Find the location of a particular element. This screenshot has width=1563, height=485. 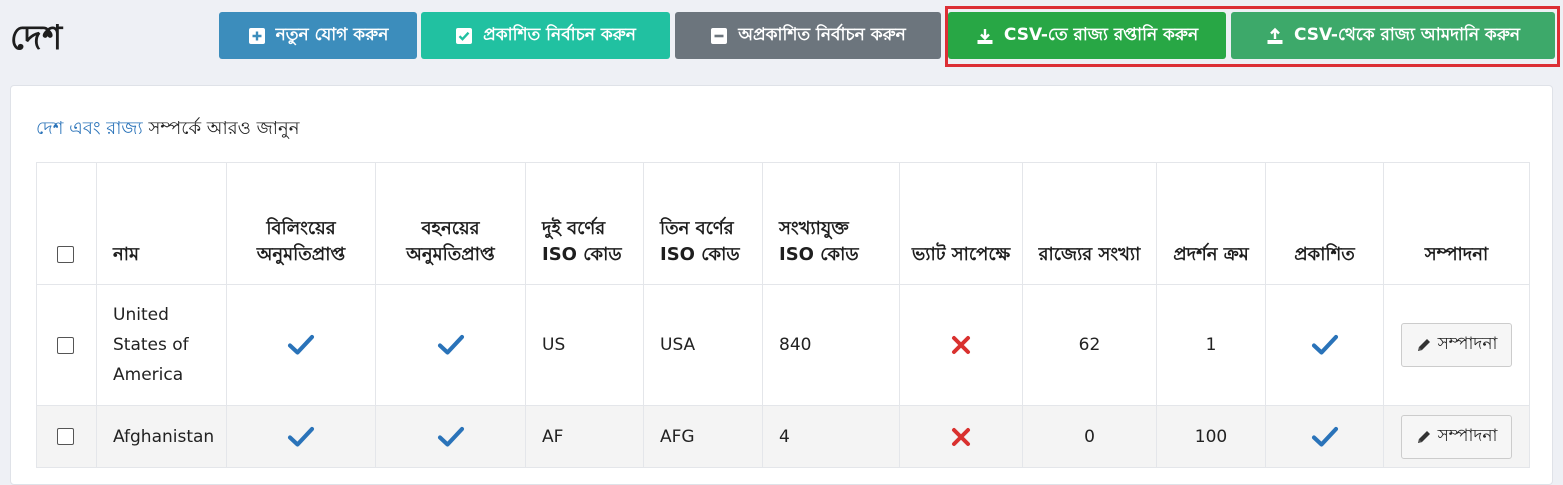

export-states-csv-button: CSV-তে রাজ্য রপ্তানি করুন is located at coordinates (1087, 35).